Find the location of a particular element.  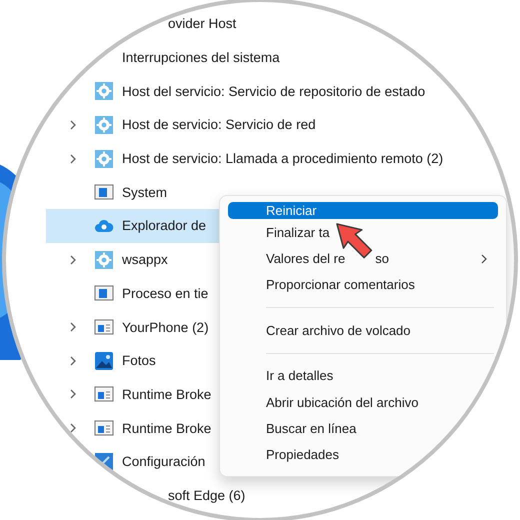

process-name: Host de servicio: Servicio de red is located at coordinates (219, 124).